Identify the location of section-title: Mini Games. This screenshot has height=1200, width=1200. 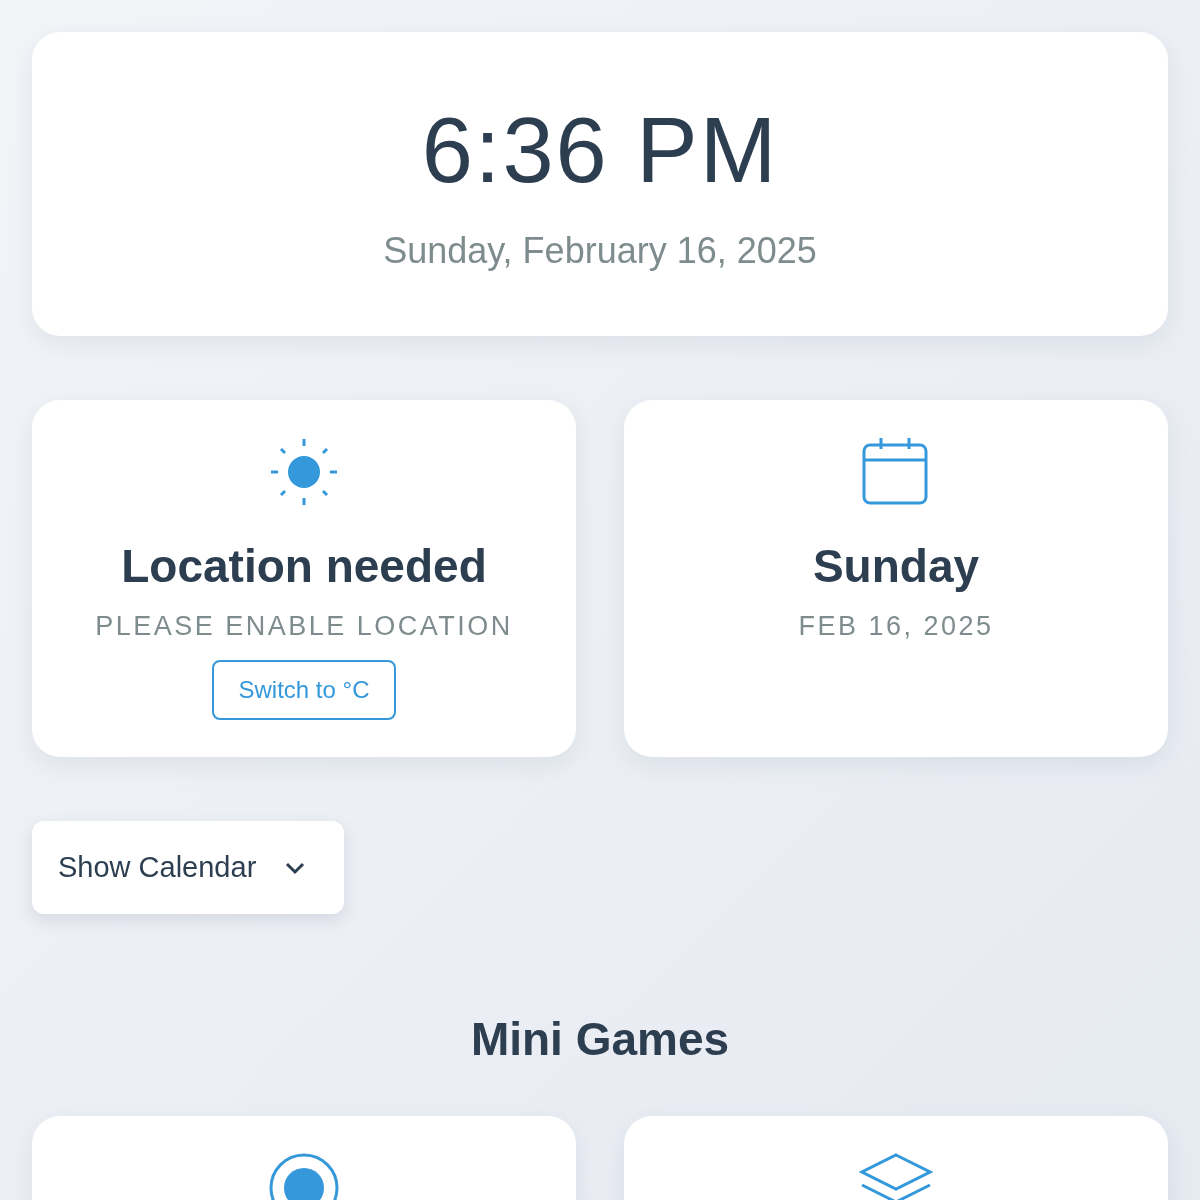
(600, 1039).